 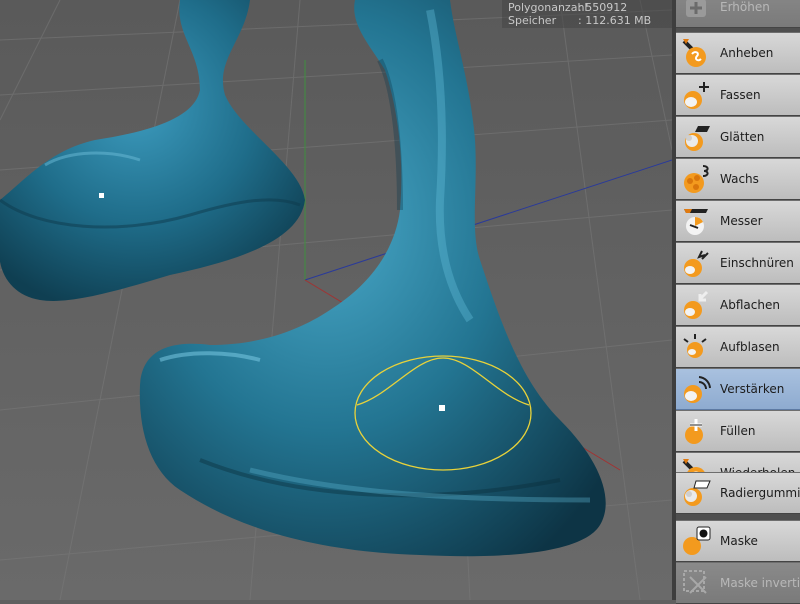 I want to click on tool-knife: Messer, so click(x=738, y=221).